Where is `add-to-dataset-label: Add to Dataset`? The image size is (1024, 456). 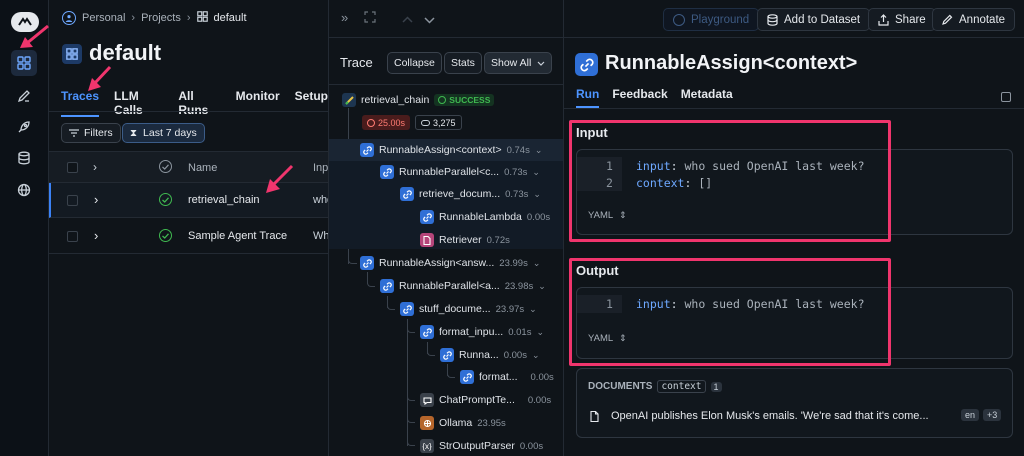 add-to-dataset-label: Add to Dataset is located at coordinates (822, 19).